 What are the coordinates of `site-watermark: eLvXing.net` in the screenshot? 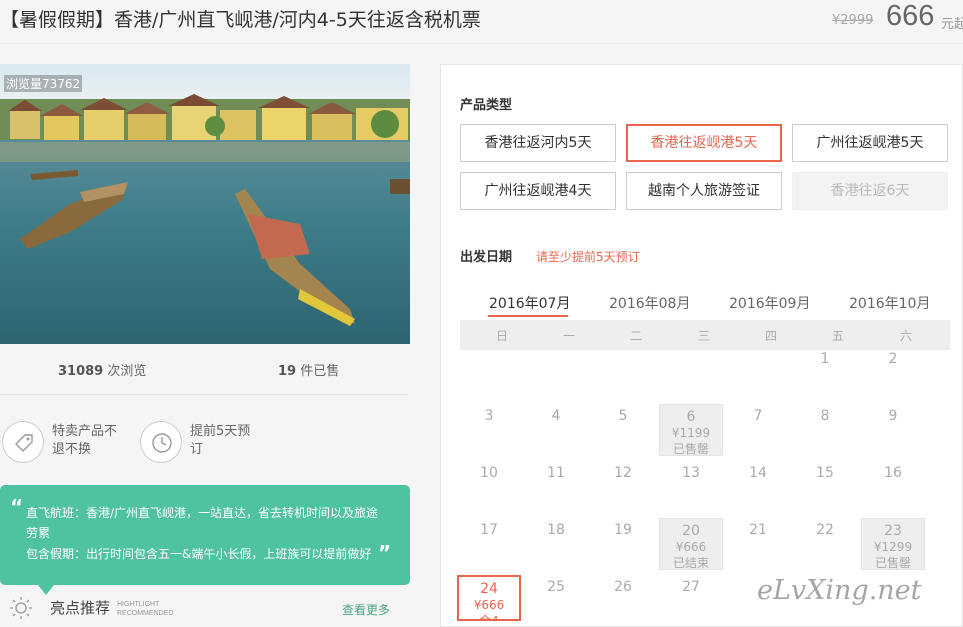 It's located at (839, 590).